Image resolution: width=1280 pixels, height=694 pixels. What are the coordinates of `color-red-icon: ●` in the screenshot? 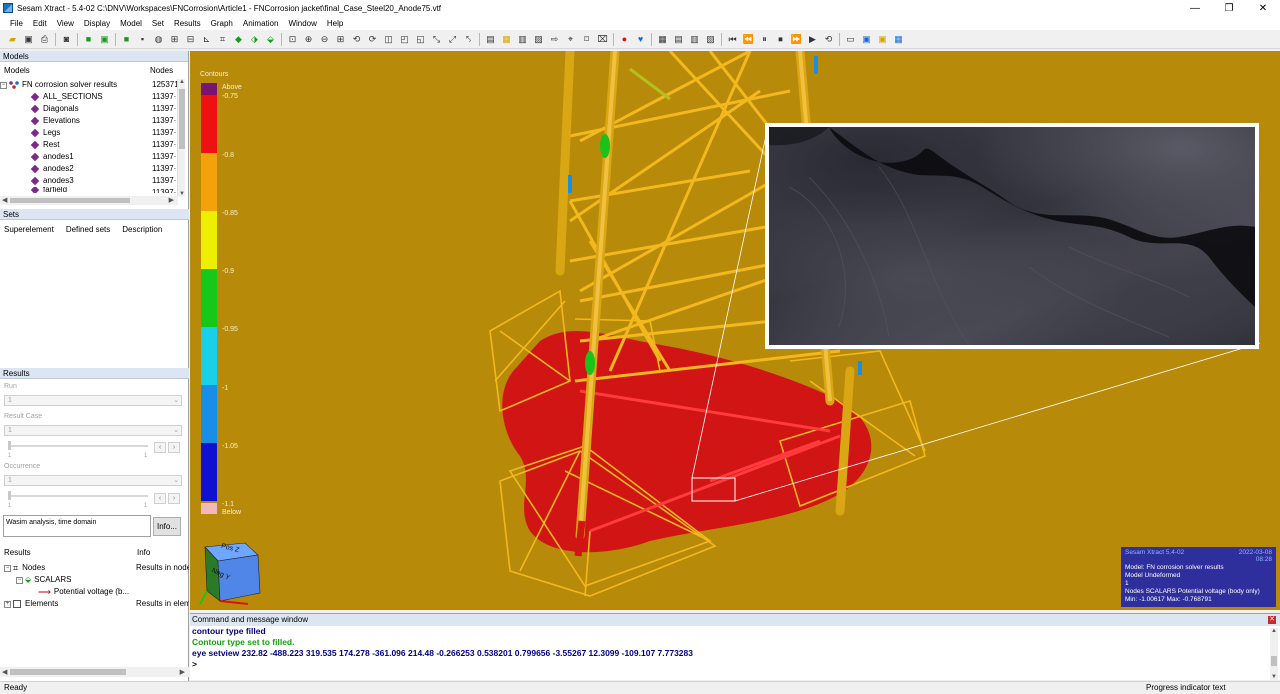 It's located at (624, 39).